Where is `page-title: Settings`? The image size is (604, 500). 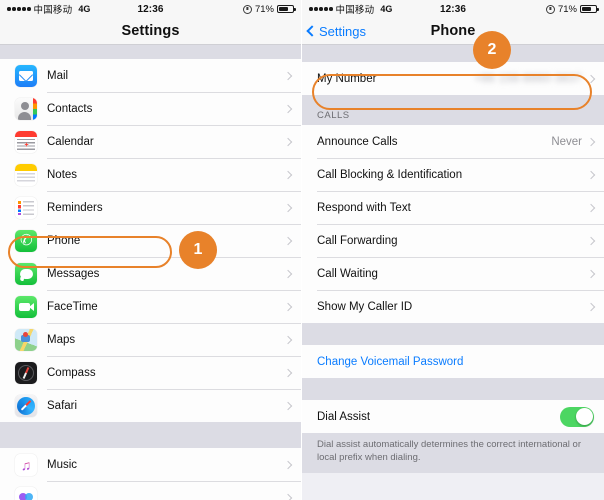 page-title: Settings is located at coordinates (150, 31).